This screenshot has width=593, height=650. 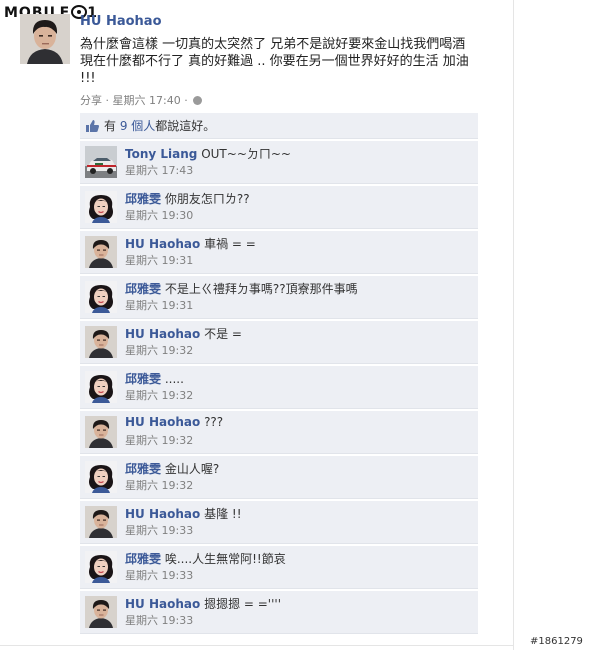 I want to click on comment-text: 車禍 = =, so click(x=230, y=244).